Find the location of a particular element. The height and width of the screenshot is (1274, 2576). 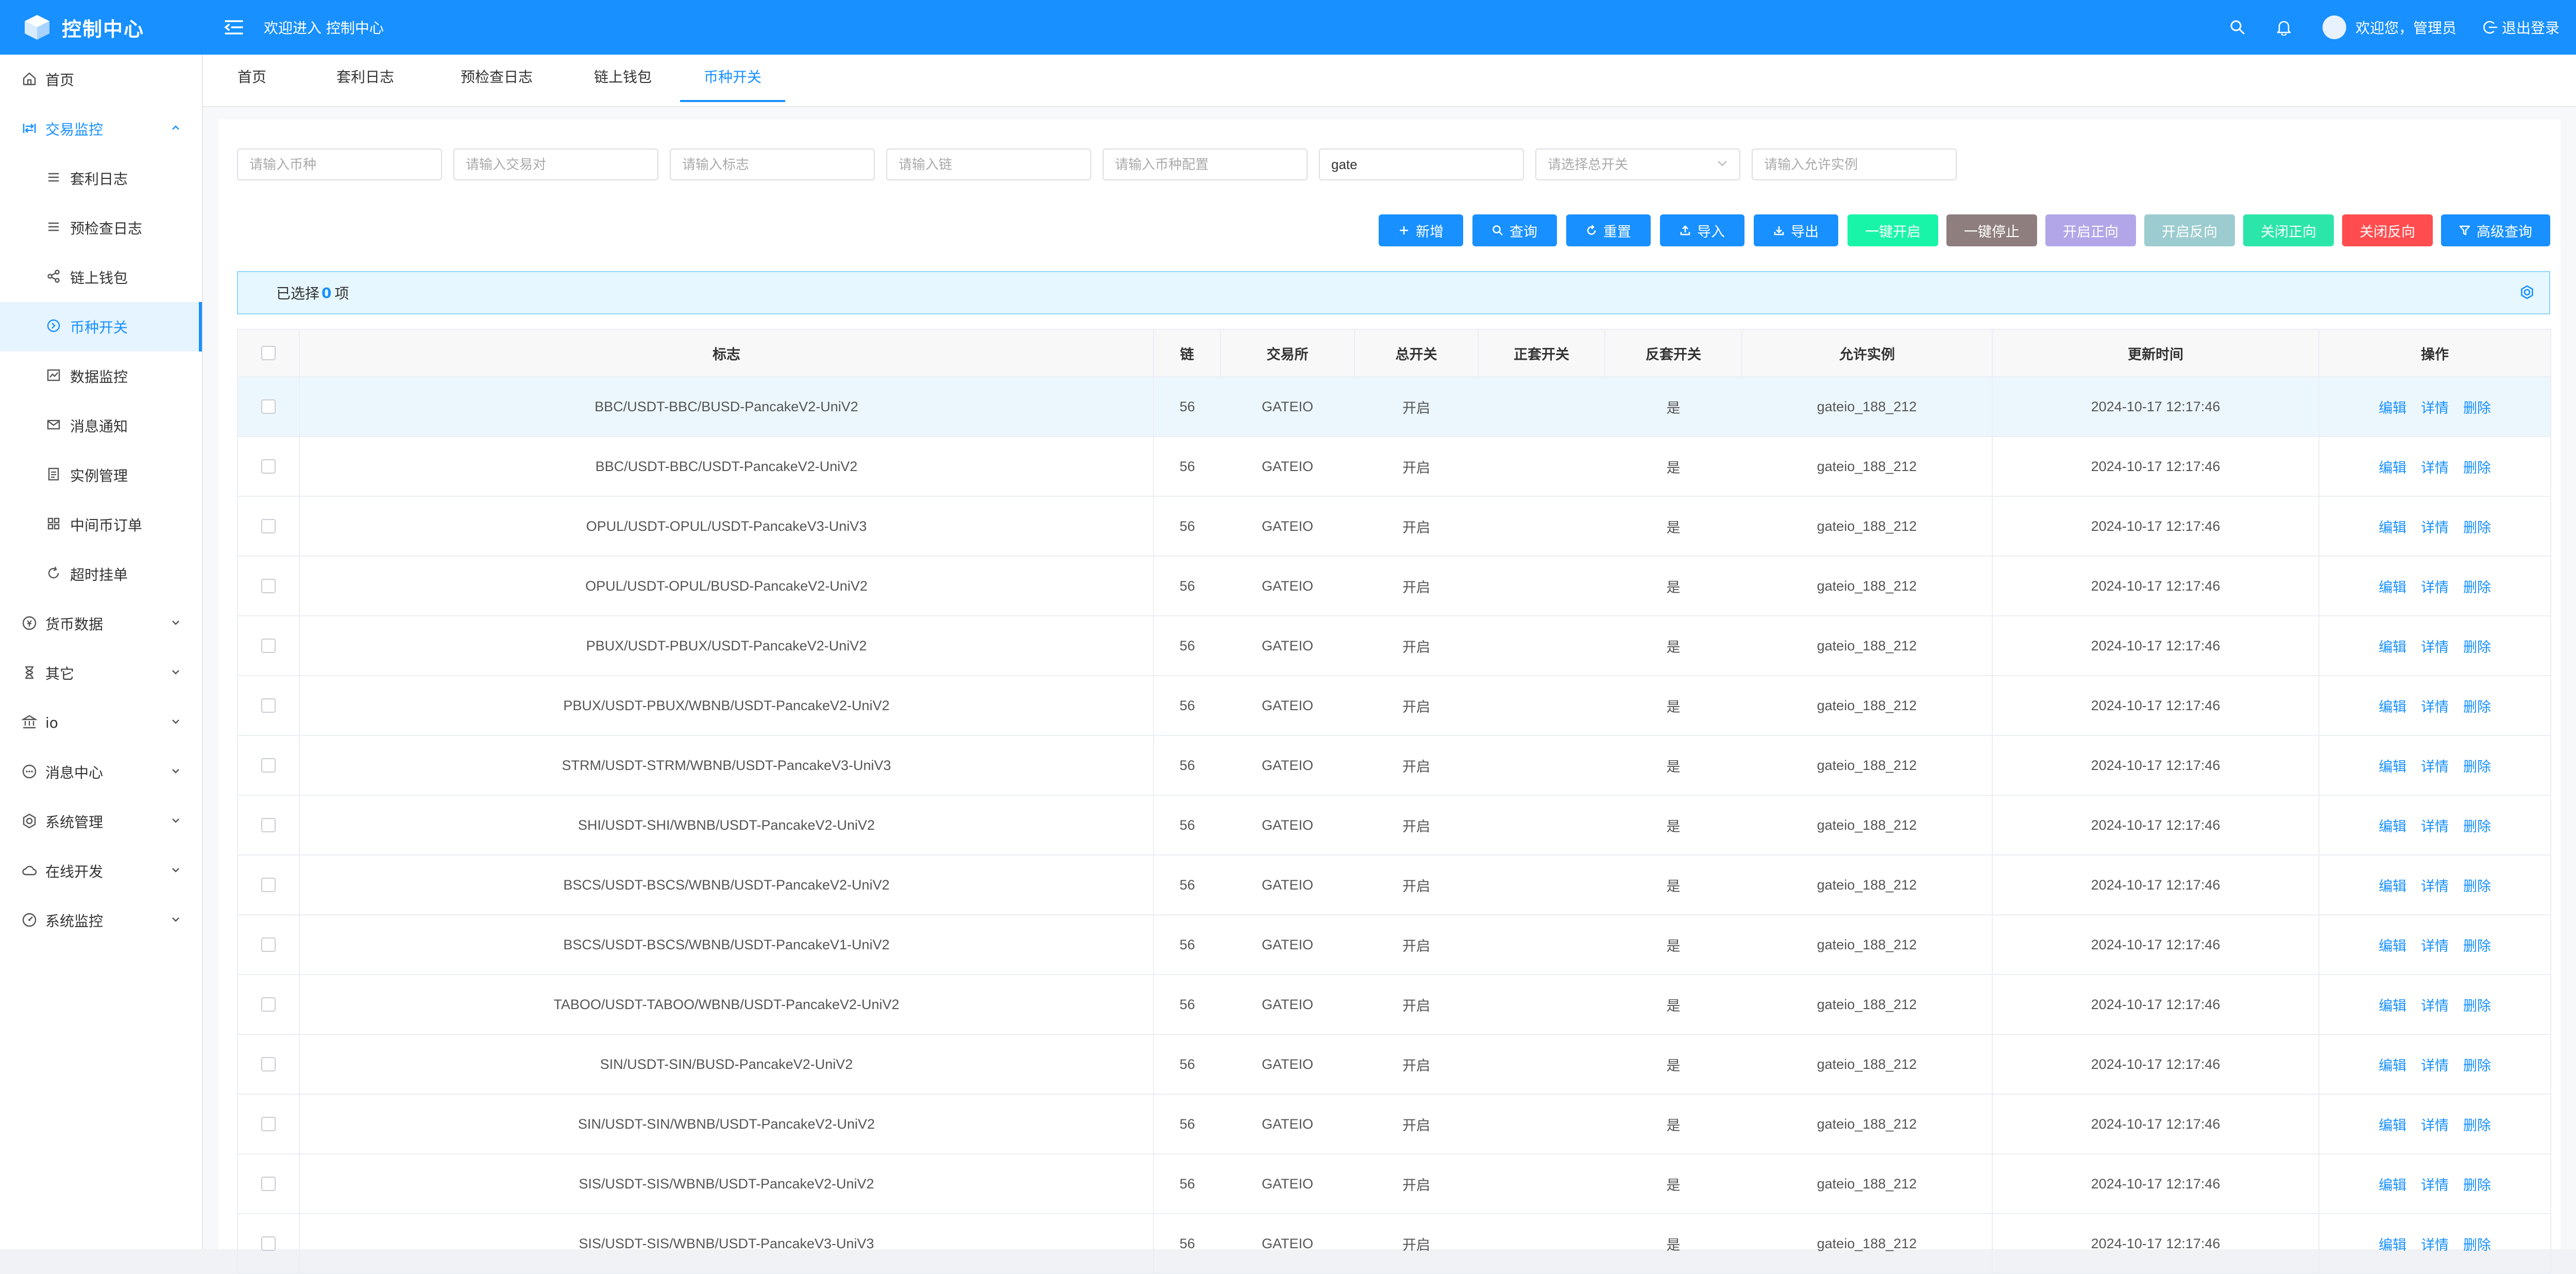

instance-input: 请输入允许实例 is located at coordinates (1854, 164).